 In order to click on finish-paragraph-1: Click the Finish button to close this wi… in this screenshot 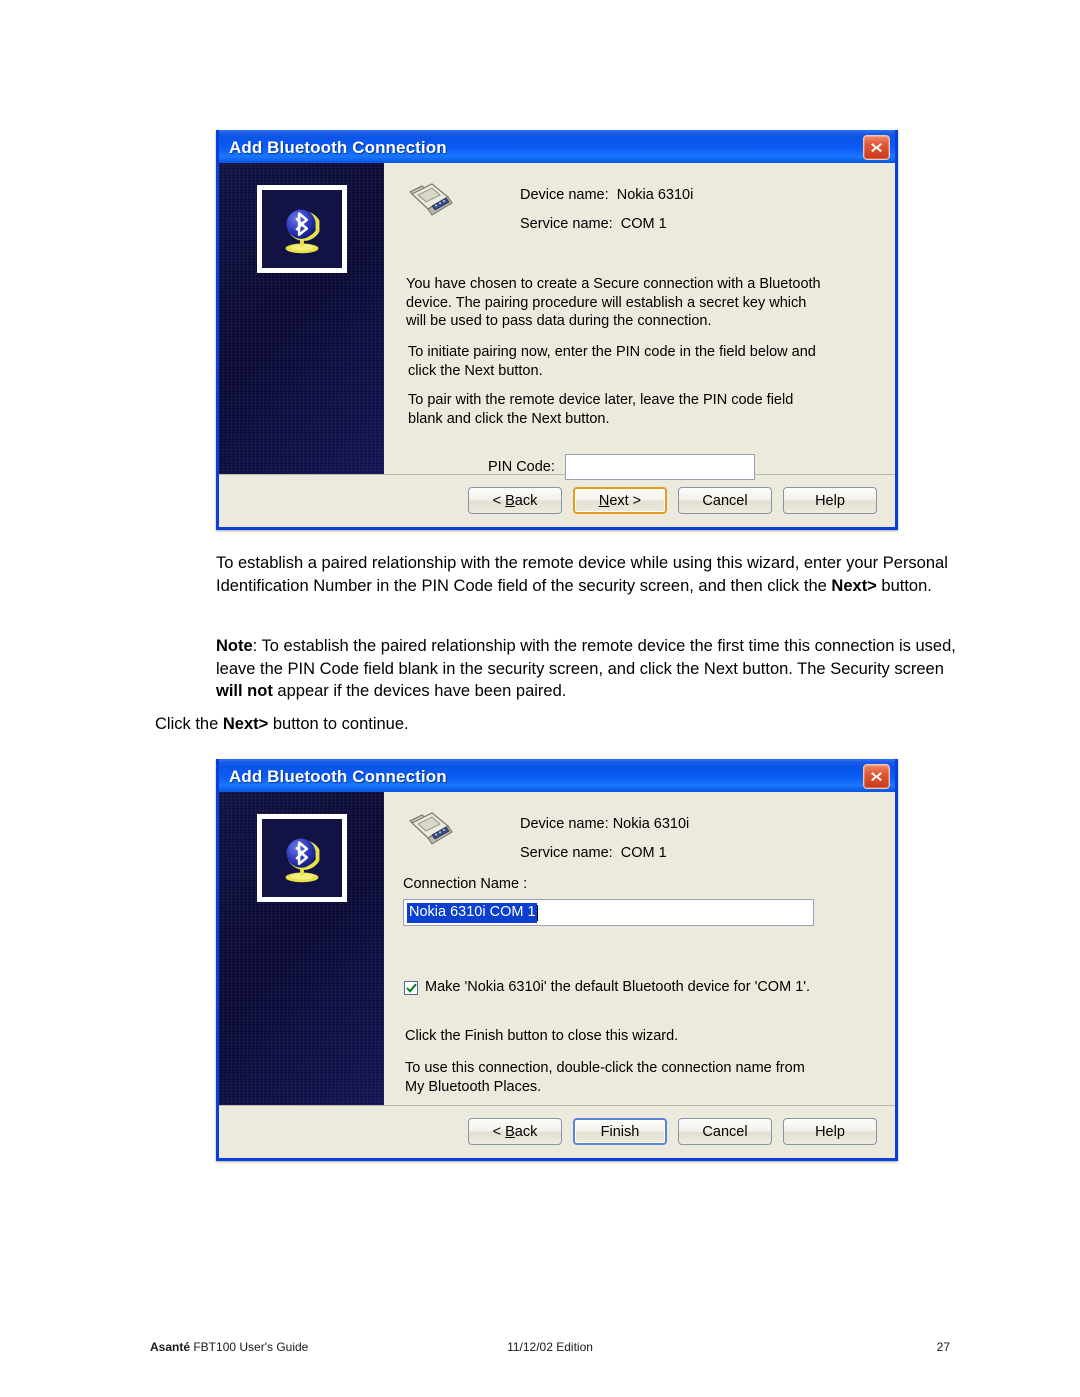, I will do `click(542, 1036)`.